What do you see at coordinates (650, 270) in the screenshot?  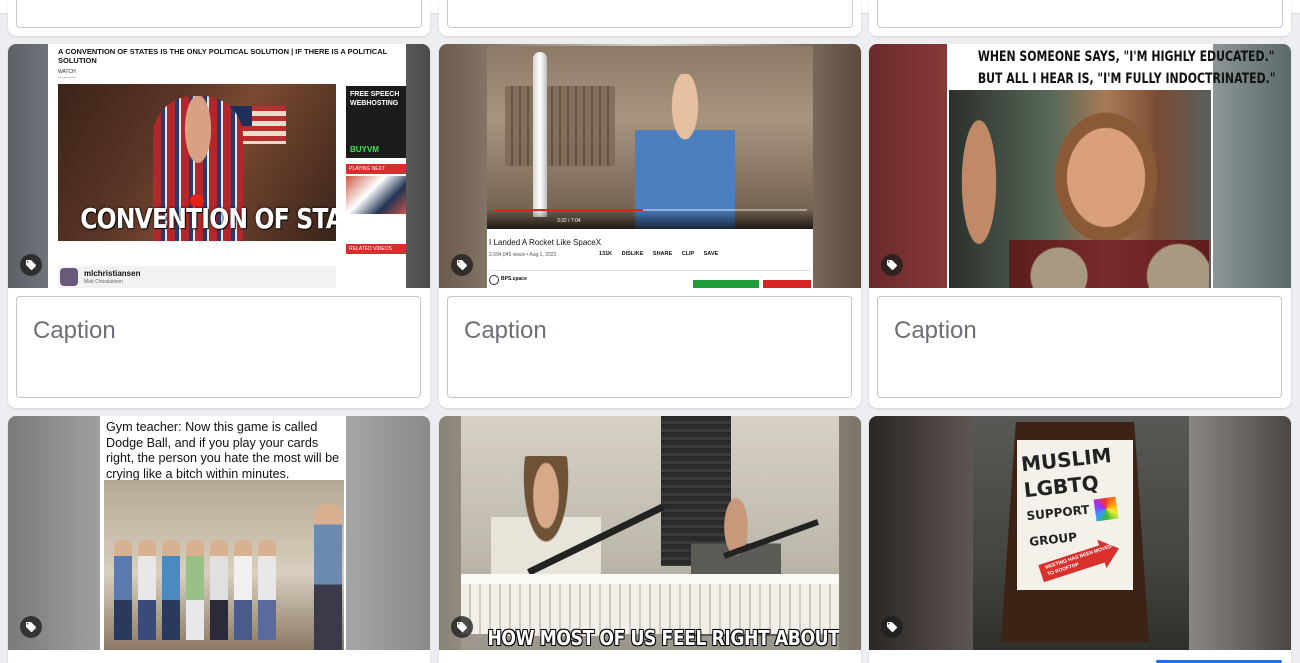 I see `divider` at bounding box center [650, 270].